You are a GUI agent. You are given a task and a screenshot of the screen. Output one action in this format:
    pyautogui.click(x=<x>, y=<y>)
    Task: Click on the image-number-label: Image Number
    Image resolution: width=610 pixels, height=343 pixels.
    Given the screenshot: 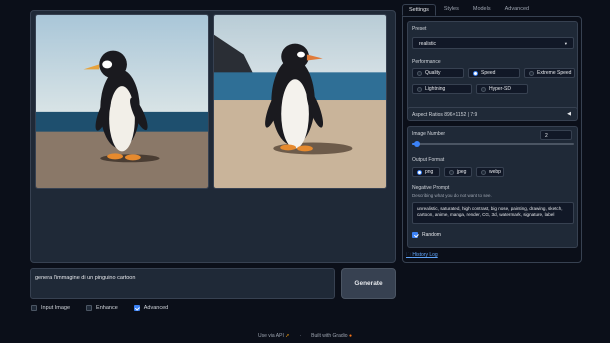 What is the action you would take?
    pyautogui.click(x=429, y=134)
    